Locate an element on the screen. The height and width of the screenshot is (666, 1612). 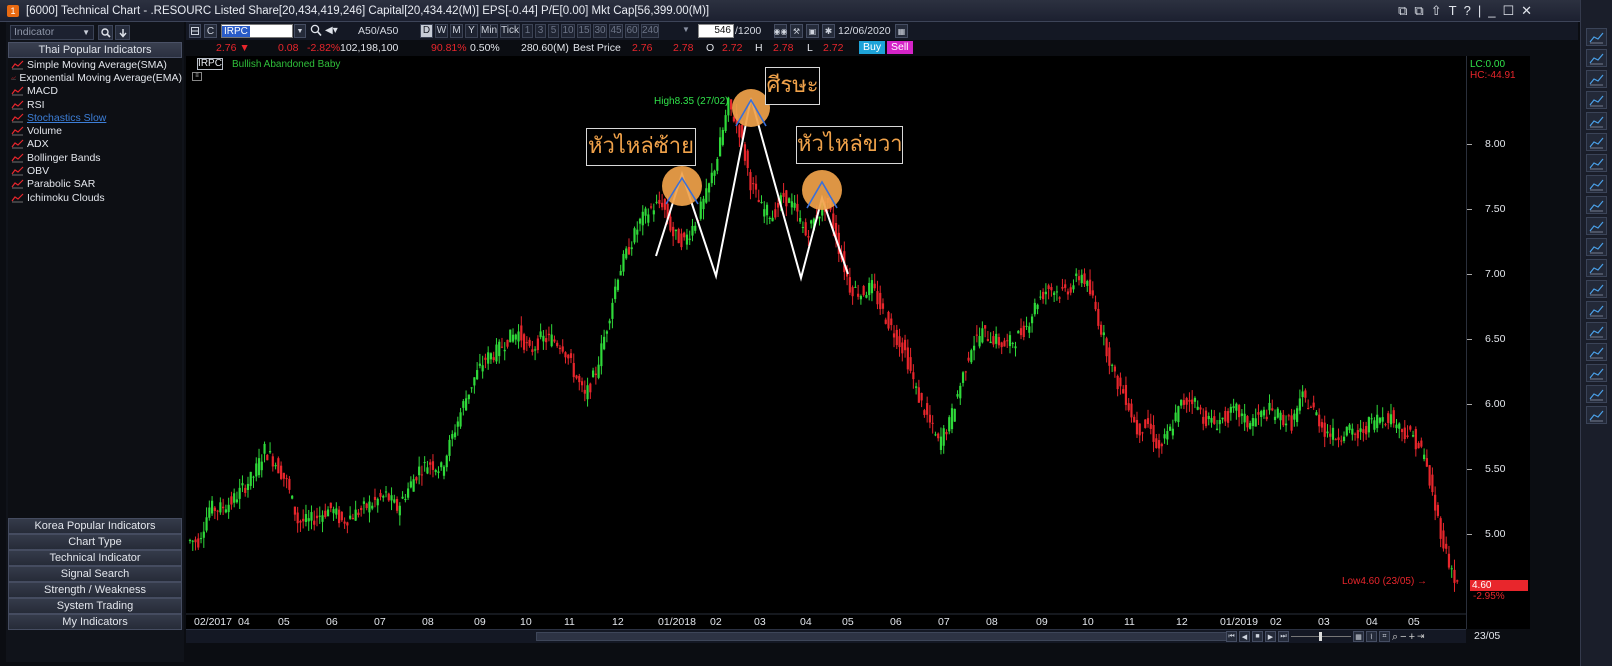
ellipse-tool-icon is located at coordinates (1596, 289).